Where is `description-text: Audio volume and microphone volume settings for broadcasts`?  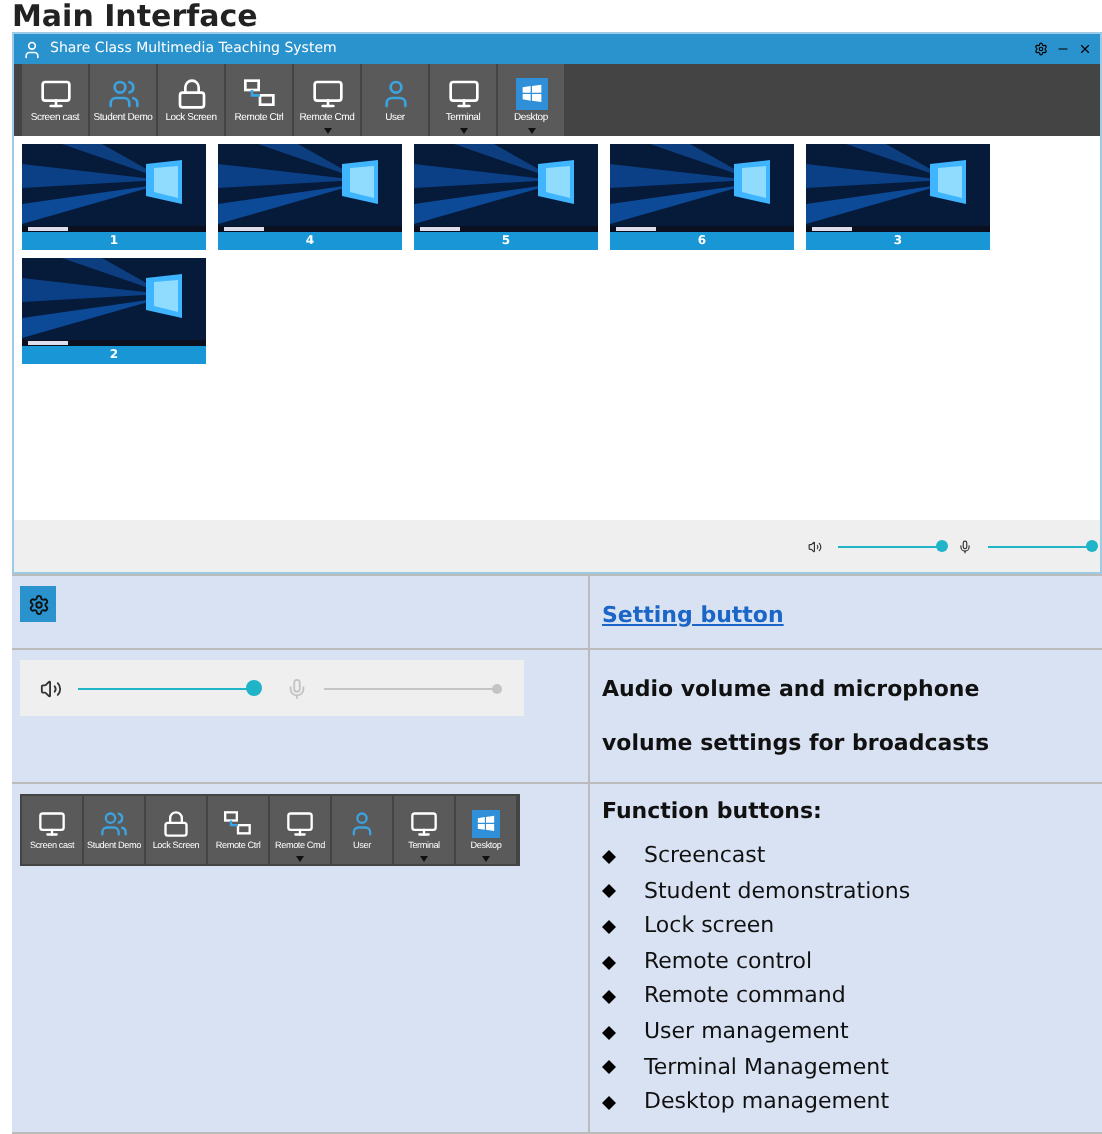
description-text: Audio volume and microphone volume settings for broadcasts is located at coordinates (797, 717).